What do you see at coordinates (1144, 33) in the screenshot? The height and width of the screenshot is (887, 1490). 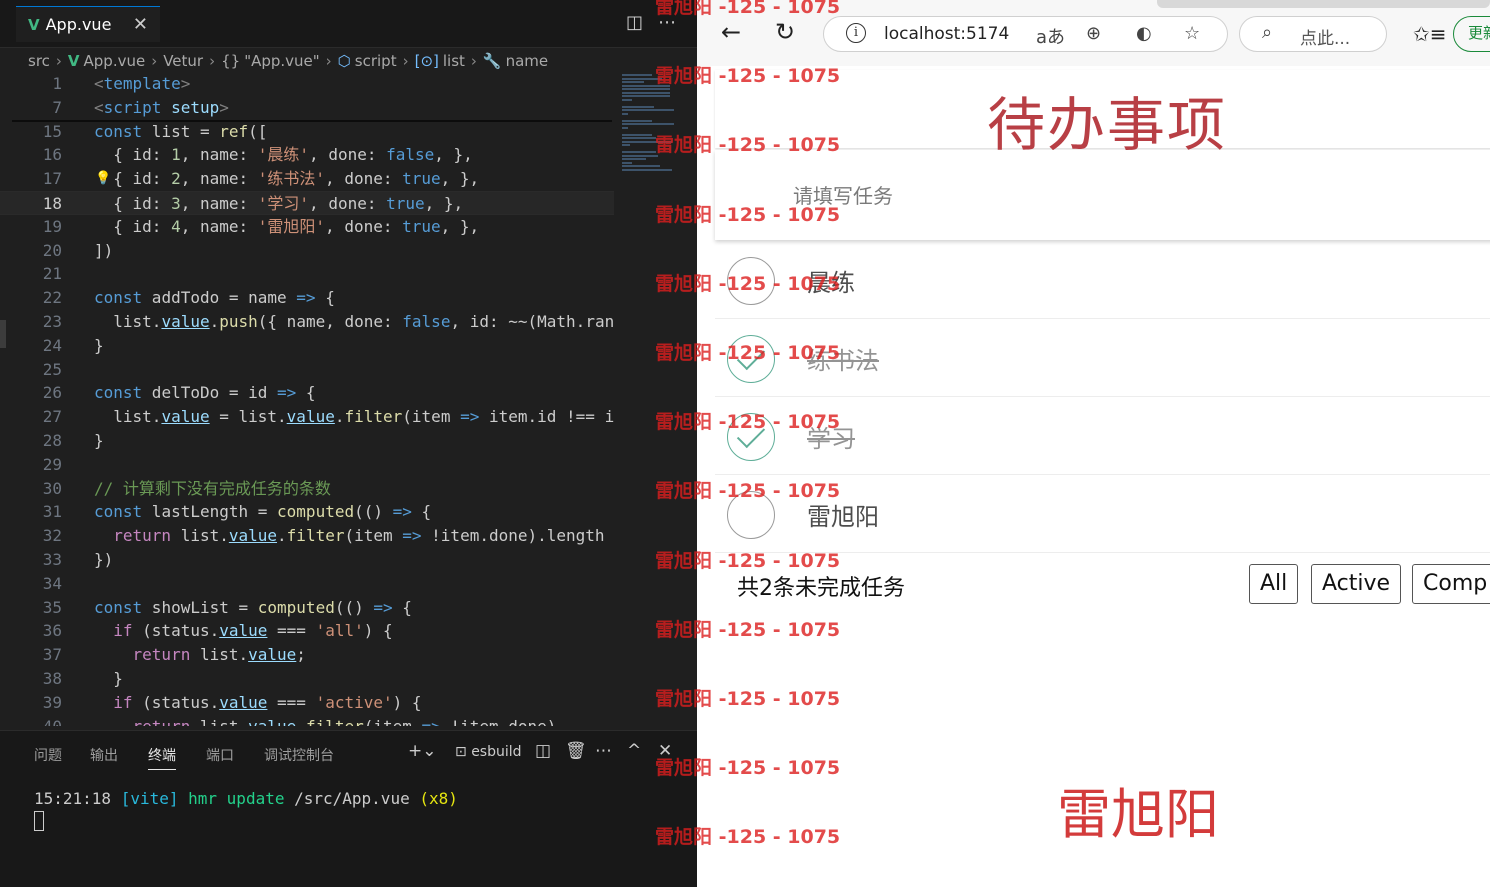 I see `edge-icon: ◐` at bounding box center [1144, 33].